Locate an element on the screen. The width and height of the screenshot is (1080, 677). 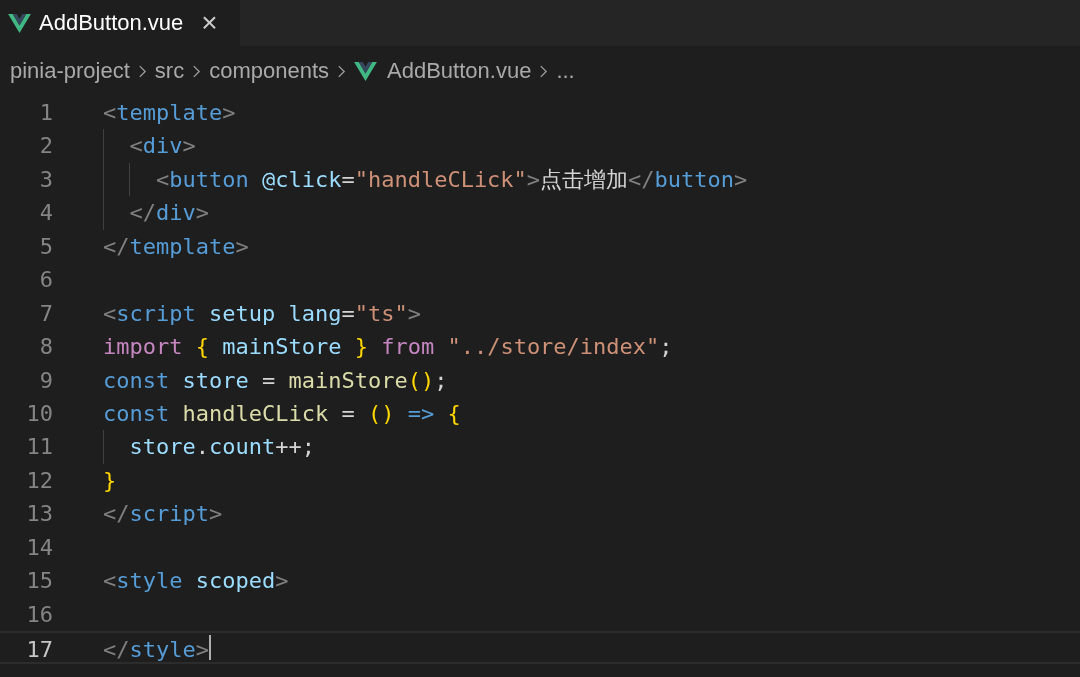
breadcrumb-item: pinia-project is located at coordinates (70, 71).